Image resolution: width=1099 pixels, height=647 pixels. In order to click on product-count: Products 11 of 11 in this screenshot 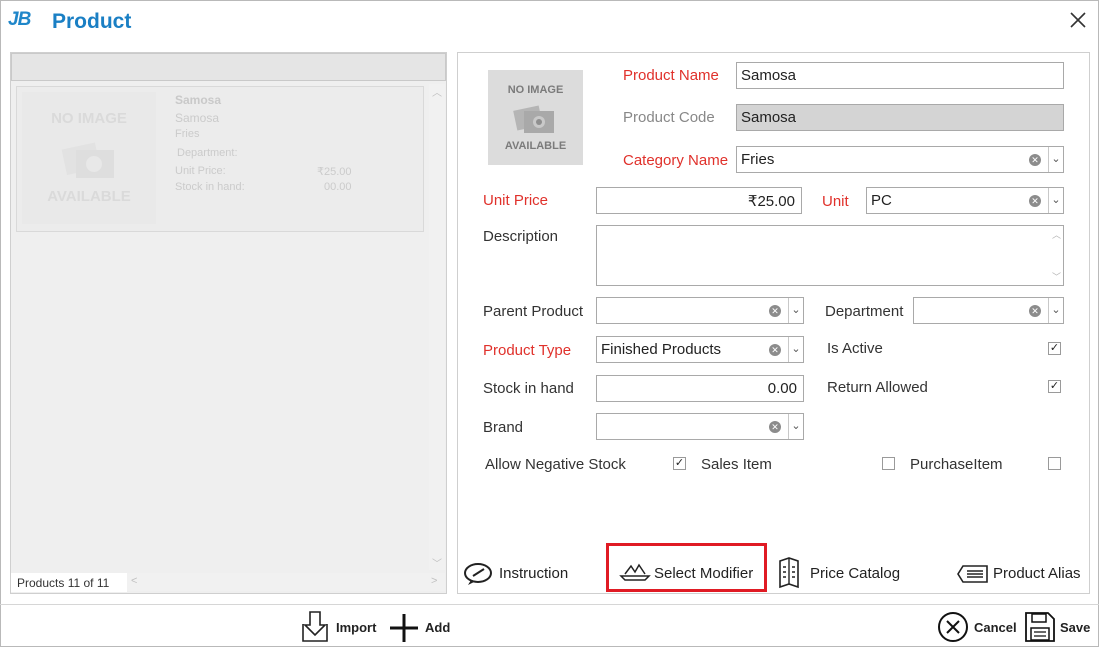, I will do `click(69, 582)`.